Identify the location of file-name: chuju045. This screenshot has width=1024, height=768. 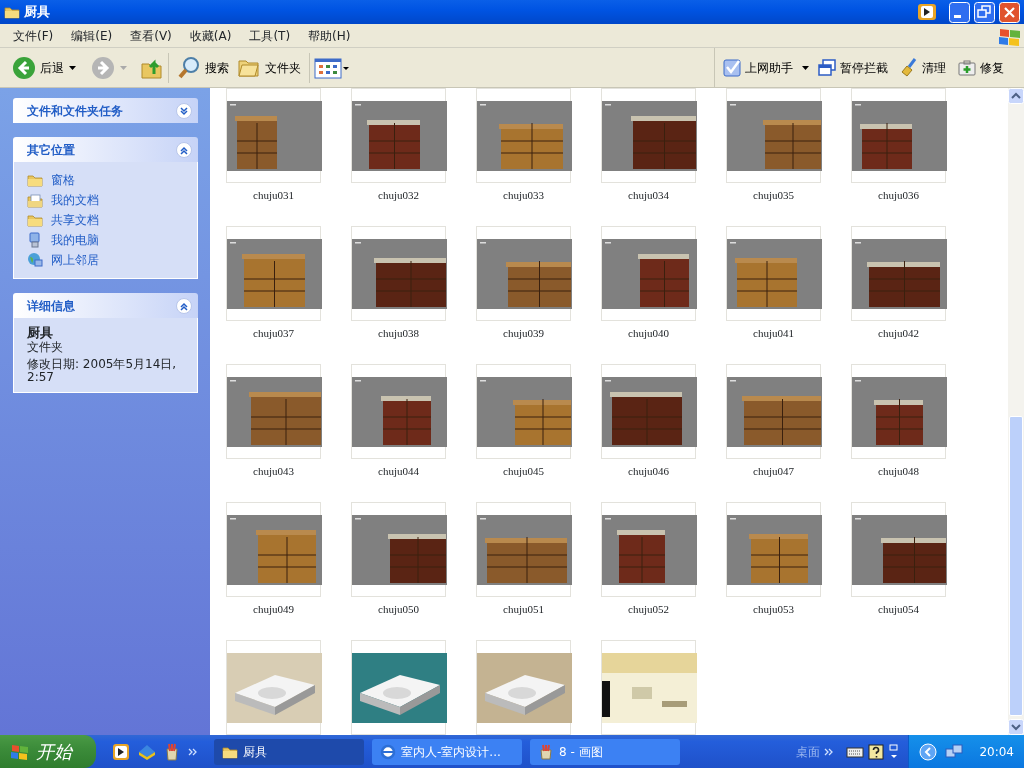
(523, 470).